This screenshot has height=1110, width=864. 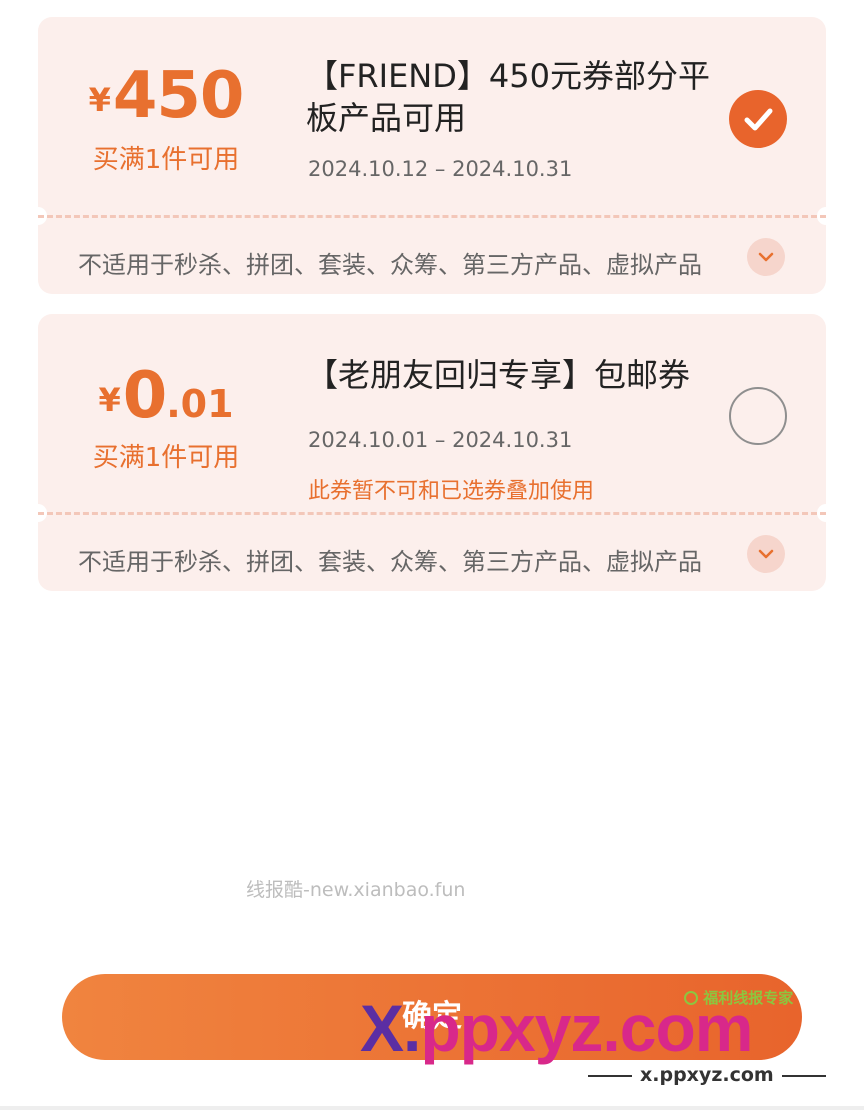 What do you see at coordinates (356, 890) in the screenshot?
I see `site-watermark: 线报酷-new.xianbao.fun` at bounding box center [356, 890].